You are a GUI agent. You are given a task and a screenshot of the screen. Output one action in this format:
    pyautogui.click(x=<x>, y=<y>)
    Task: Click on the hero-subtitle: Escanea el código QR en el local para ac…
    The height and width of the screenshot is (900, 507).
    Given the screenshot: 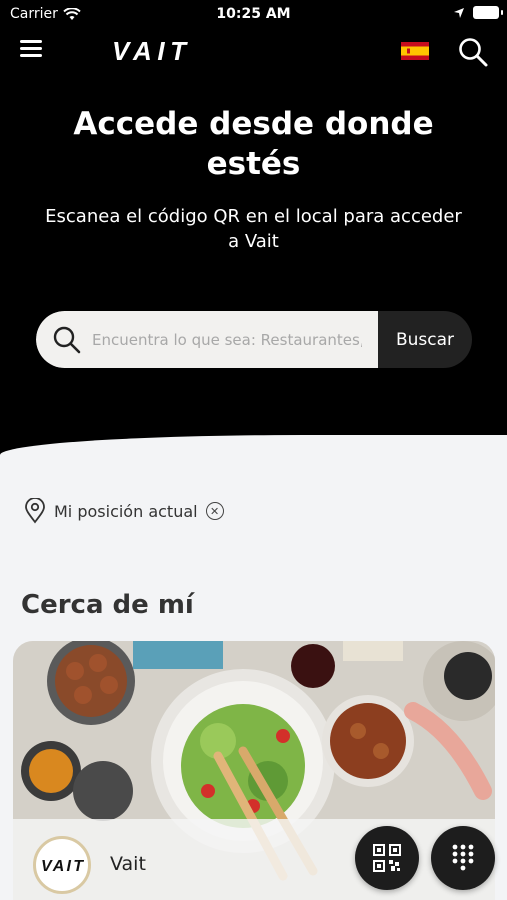 What is the action you would take?
    pyautogui.click(x=253, y=229)
    